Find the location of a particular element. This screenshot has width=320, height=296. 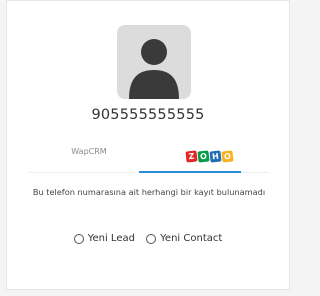

zoho-letter: Z is located at coordinates (191, 156).